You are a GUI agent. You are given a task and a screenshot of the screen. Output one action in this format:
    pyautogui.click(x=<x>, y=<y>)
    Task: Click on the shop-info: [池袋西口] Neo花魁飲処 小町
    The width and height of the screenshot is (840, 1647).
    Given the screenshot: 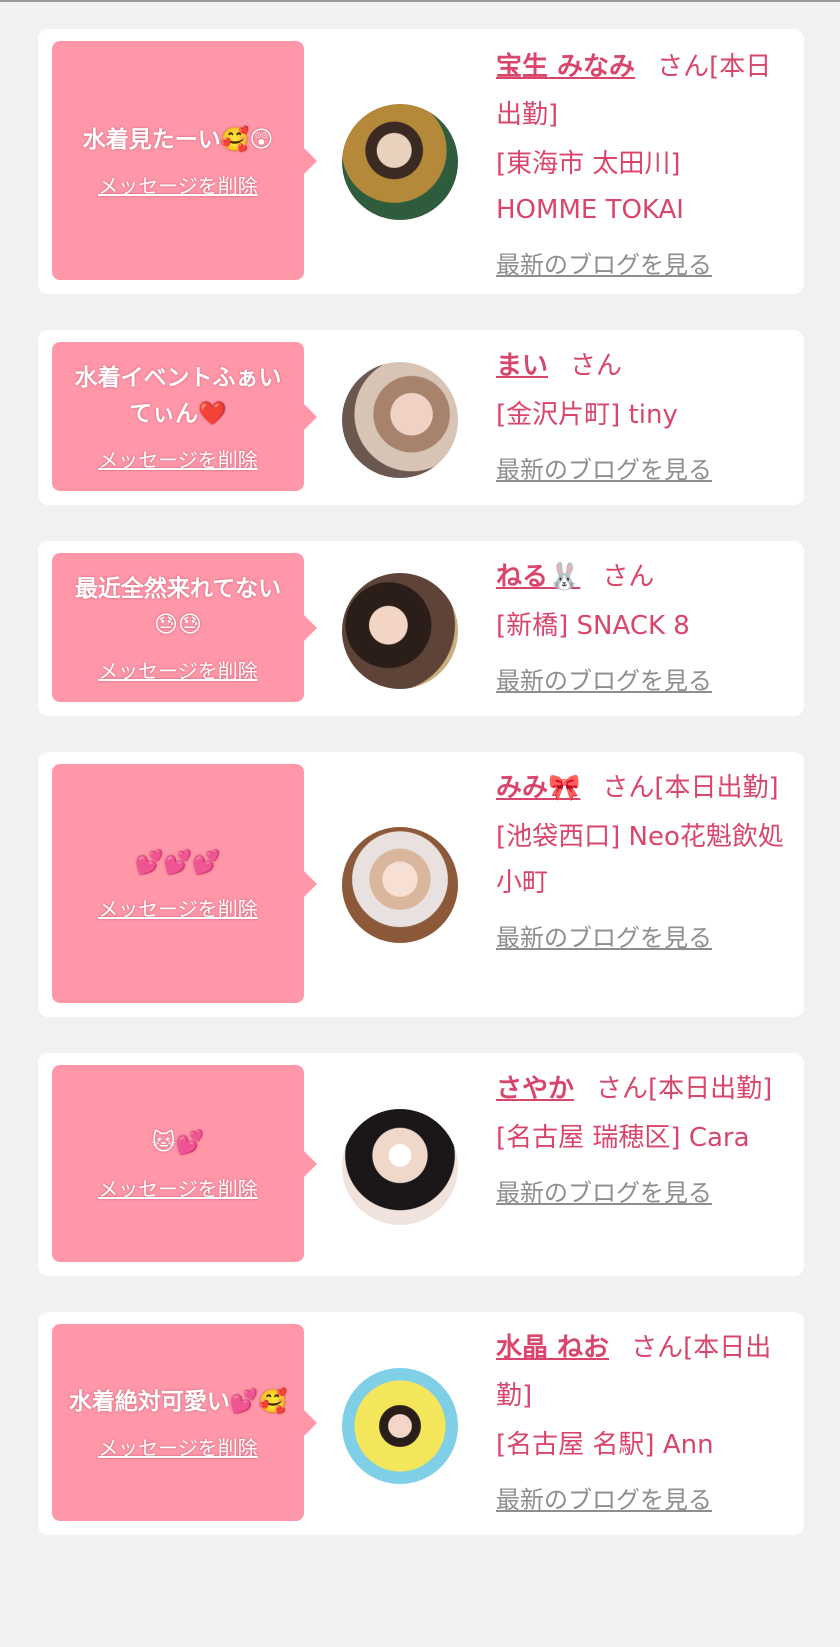 What is the action you would take?
    pyautogui.click(x=640, y=860)
    